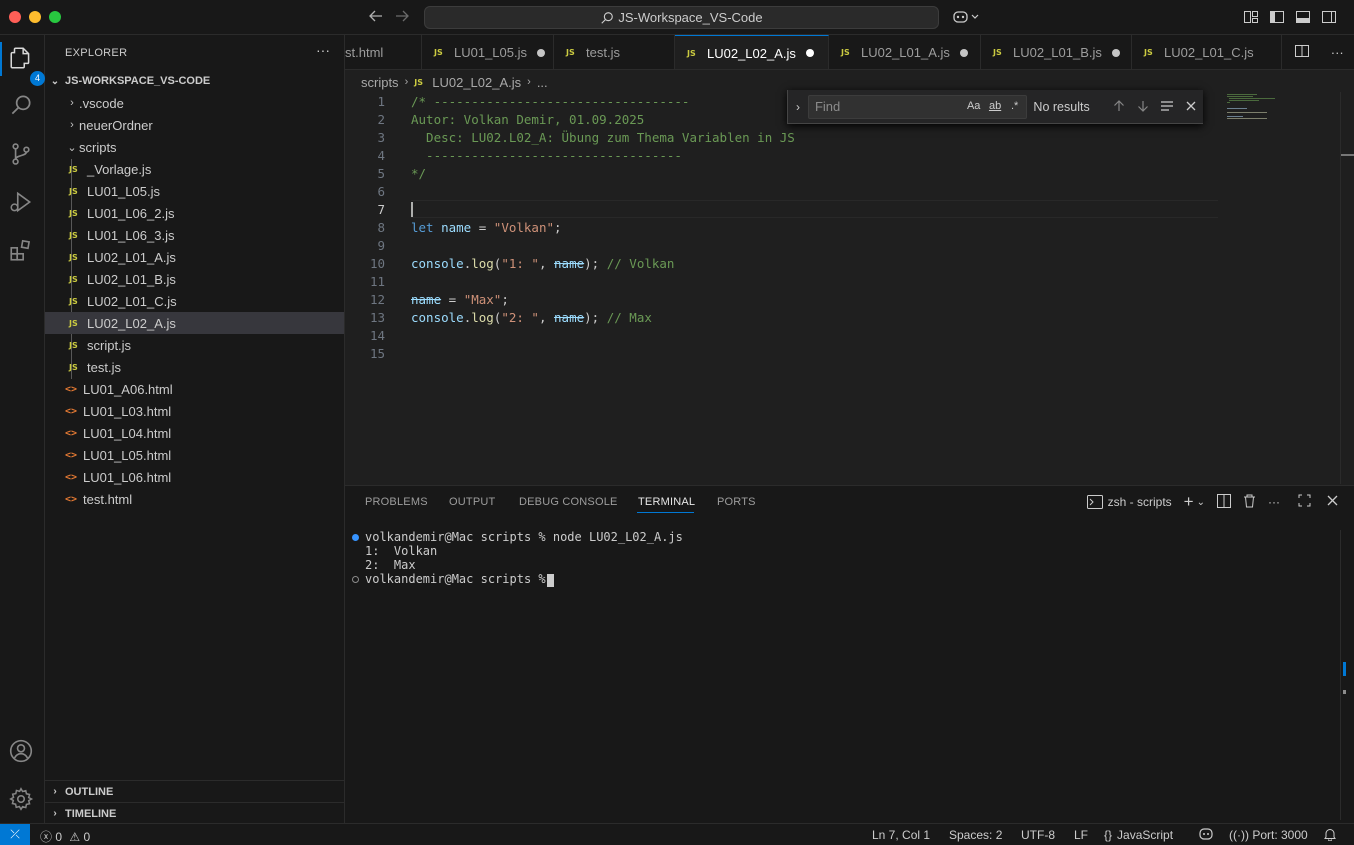  Describe the element at coordinates (194, 367) in the screenshot. I see `tree-item: JS test.js` at that location.